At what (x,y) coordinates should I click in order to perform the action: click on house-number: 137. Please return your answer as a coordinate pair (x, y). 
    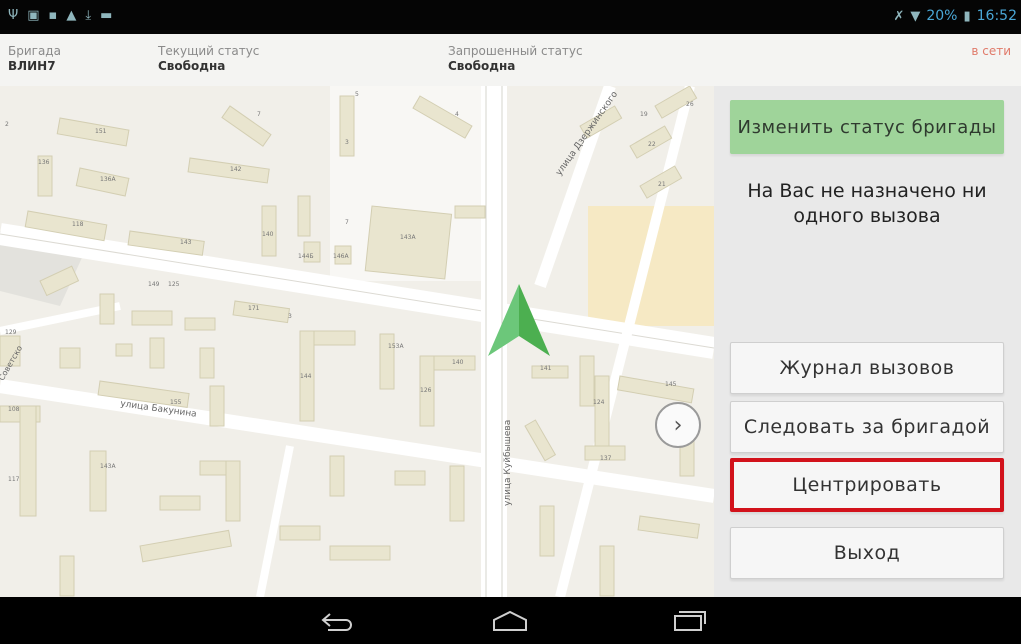
    Looking at the image, I should click on (606, 458).